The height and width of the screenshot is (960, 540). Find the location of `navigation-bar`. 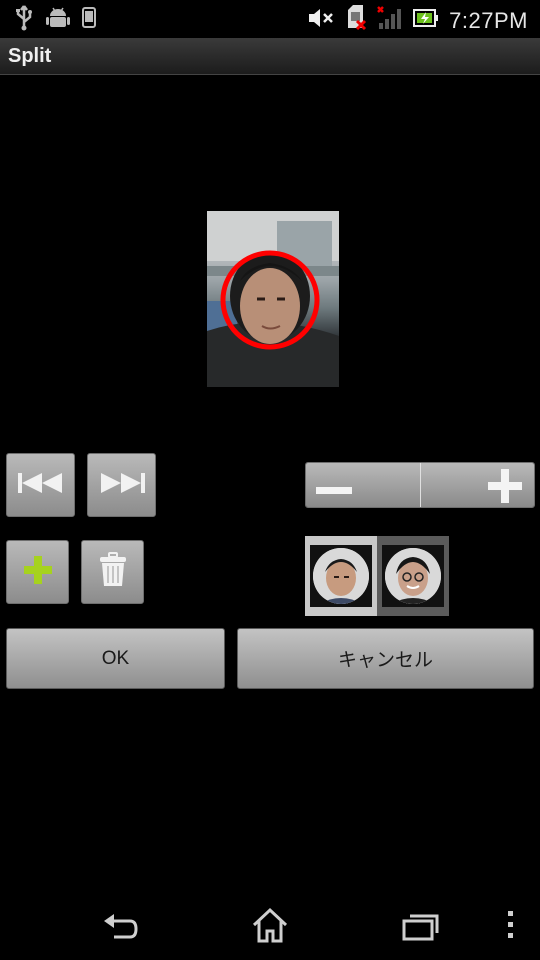

navigation-bar is located at coordinates (270, 925).